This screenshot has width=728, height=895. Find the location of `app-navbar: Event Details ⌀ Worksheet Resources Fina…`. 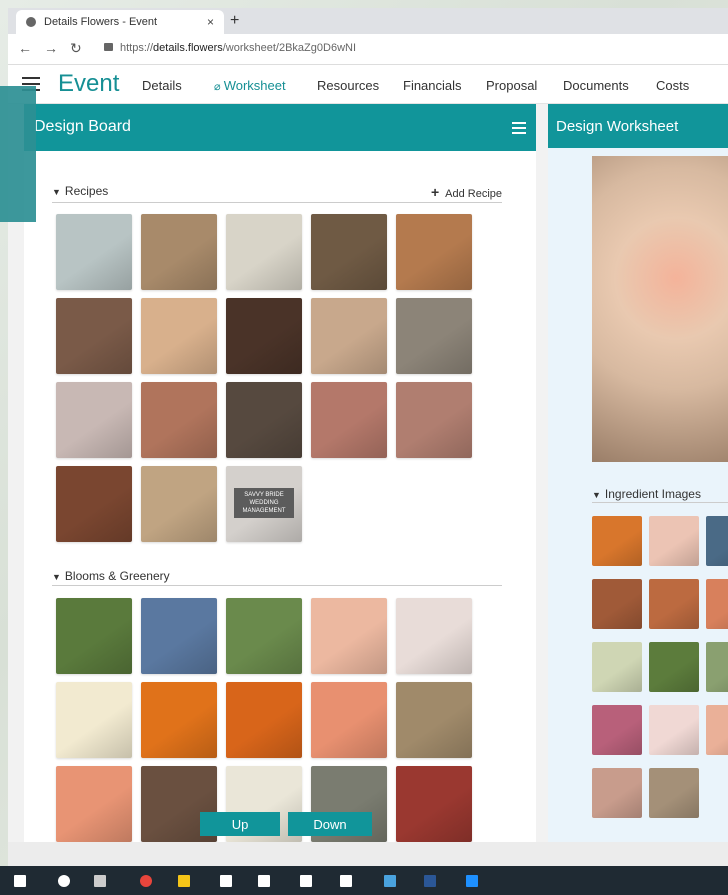

app-navbar: Event Details ⌀ Worksheet Resources Fina… is located at coordinates (368, 84).